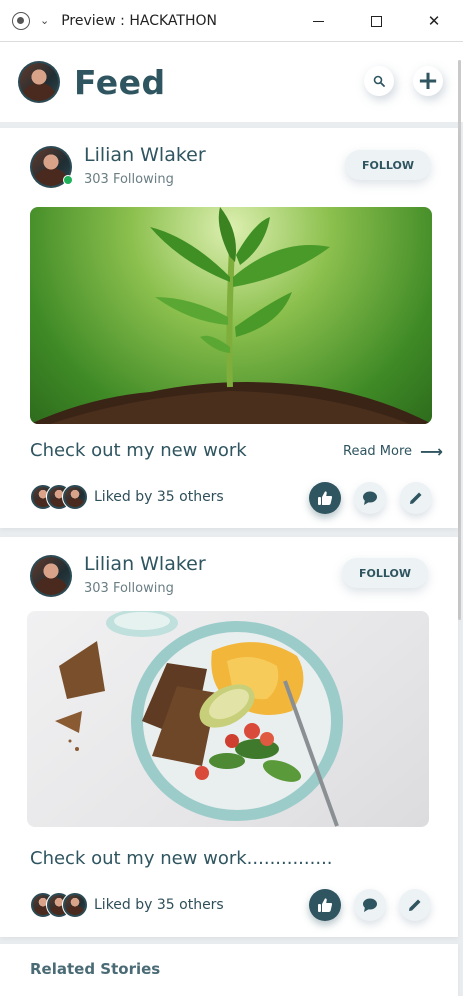 The height and width of the screenshot is (996, 463). What do you see at coordinates (95, 969) in the screenshot?
I see `related-stories-title: Related Stories` at bounding box center [95, 969].